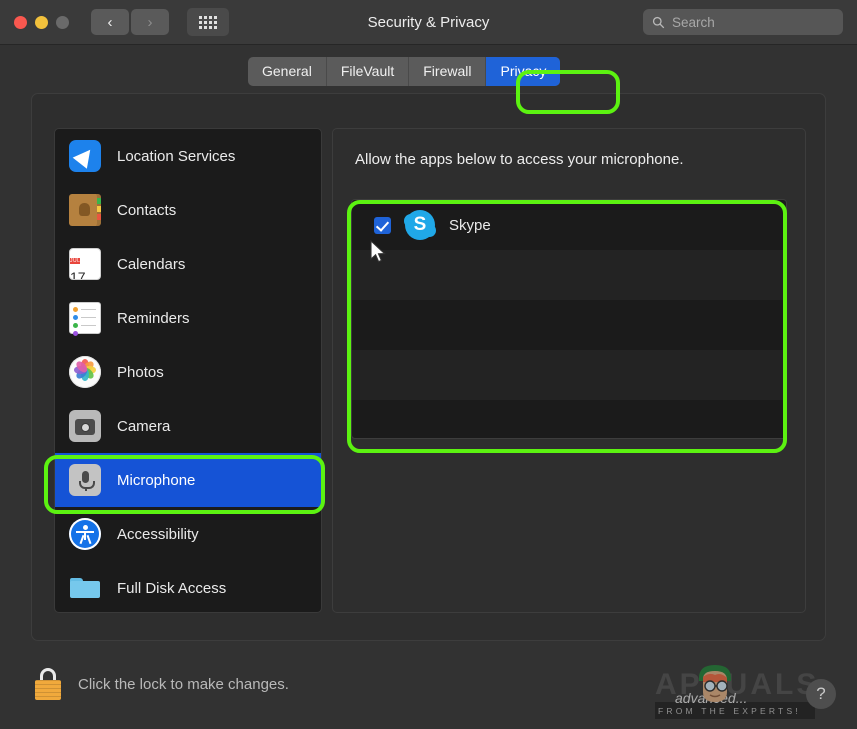 The image size is (857, 729). I want to click on sidebar-item-label: Camera, so click(144, 426).